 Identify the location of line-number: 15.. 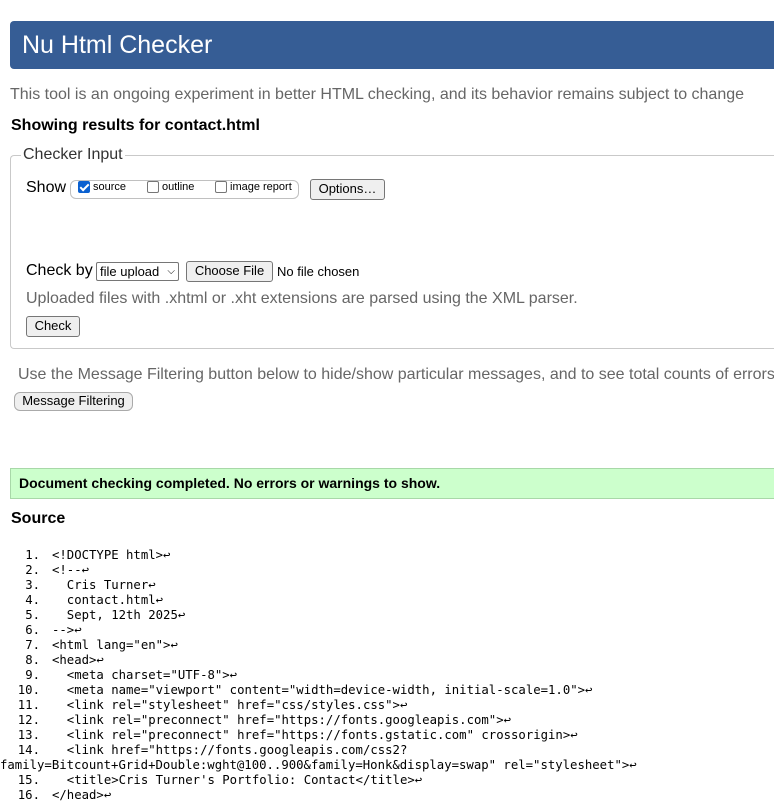
(28, 780).